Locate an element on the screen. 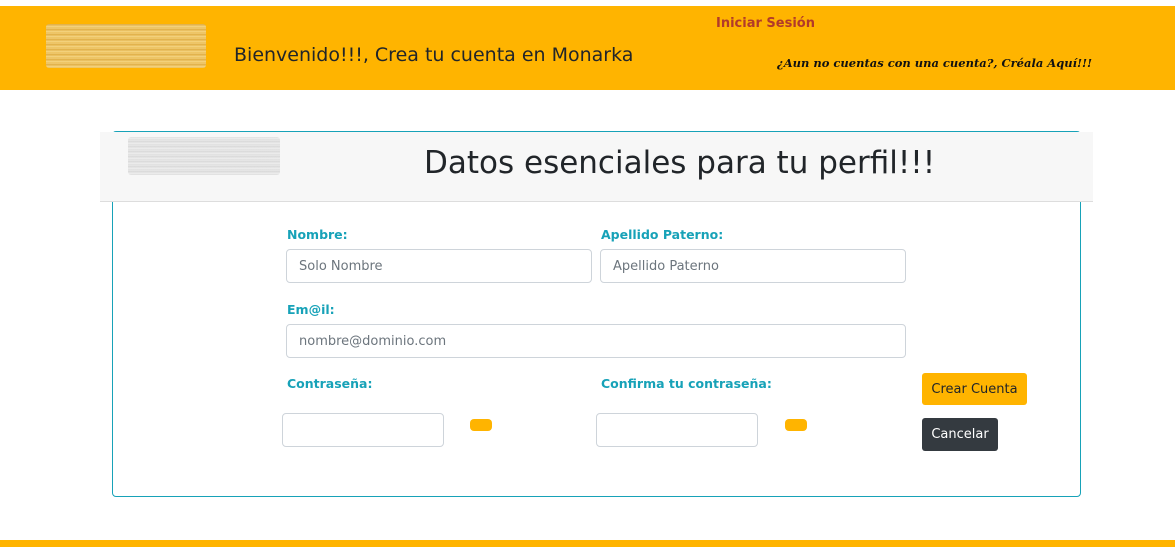 This screenshot has width=1175, height=547. create-account-button: Crear Cuenta is located at coordinates (974, 389).